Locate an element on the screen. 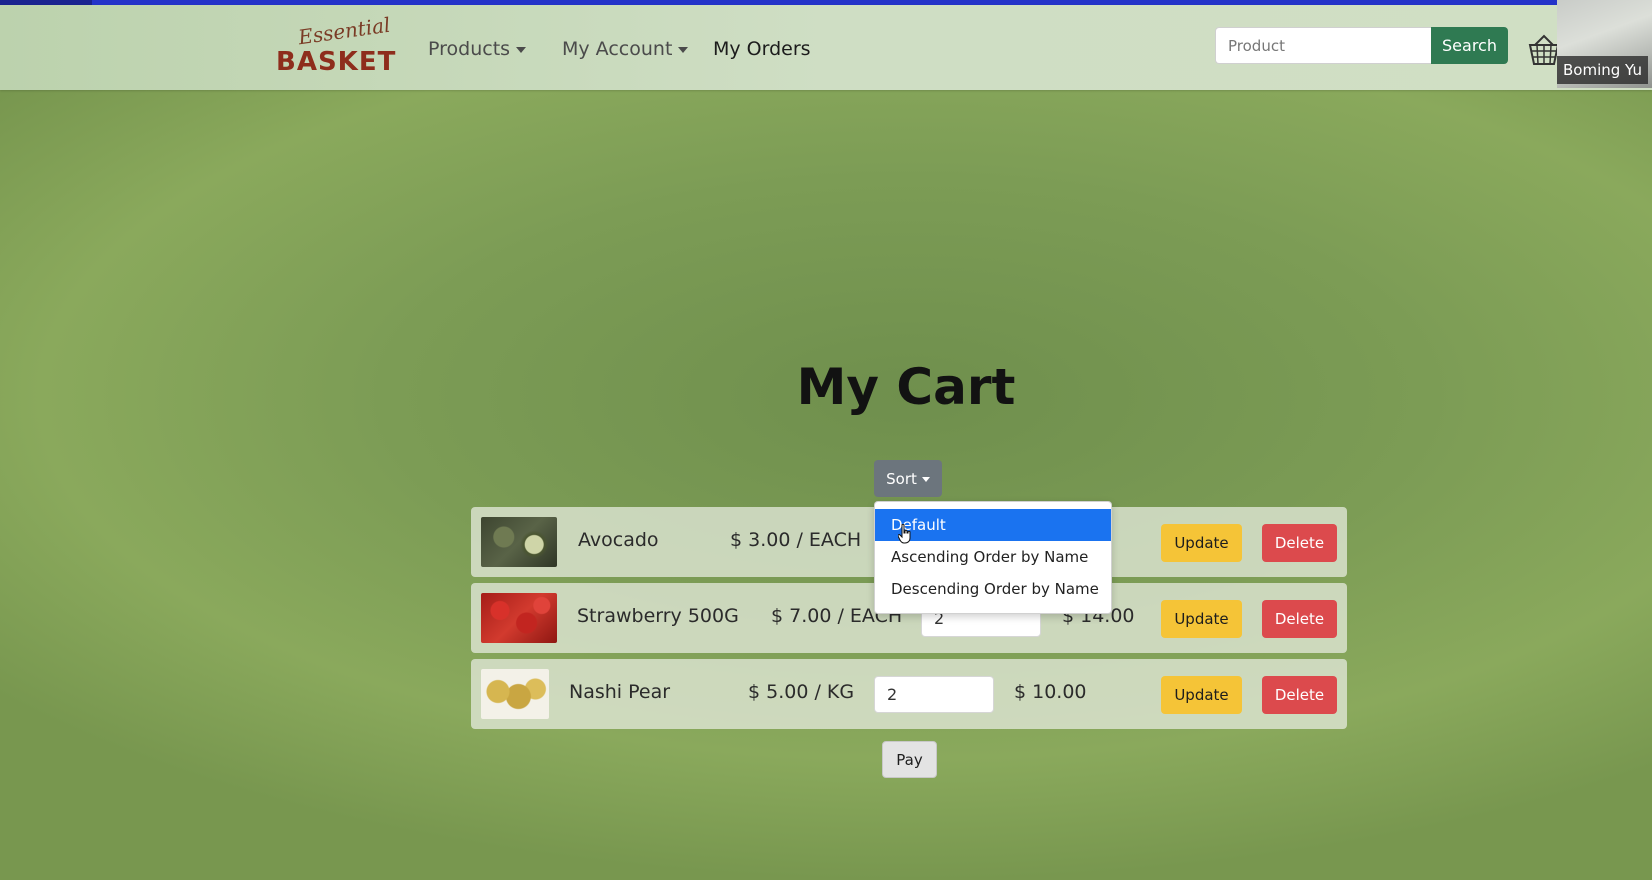  pay-button: Pay is located at coordinates (909, 759).